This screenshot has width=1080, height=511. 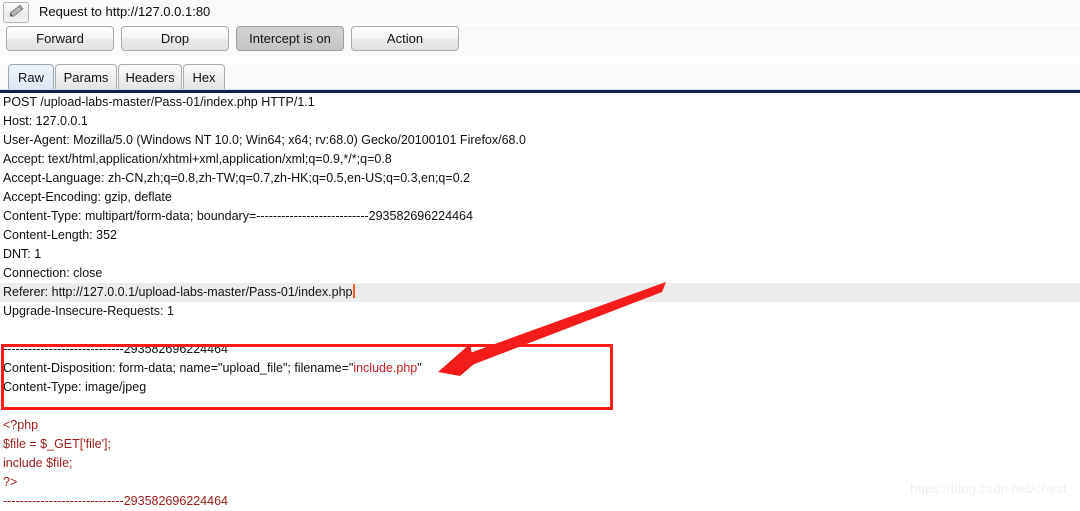 I want to click on header-line-host: Host: 127.0.0.1, so click(x=45, y=121).